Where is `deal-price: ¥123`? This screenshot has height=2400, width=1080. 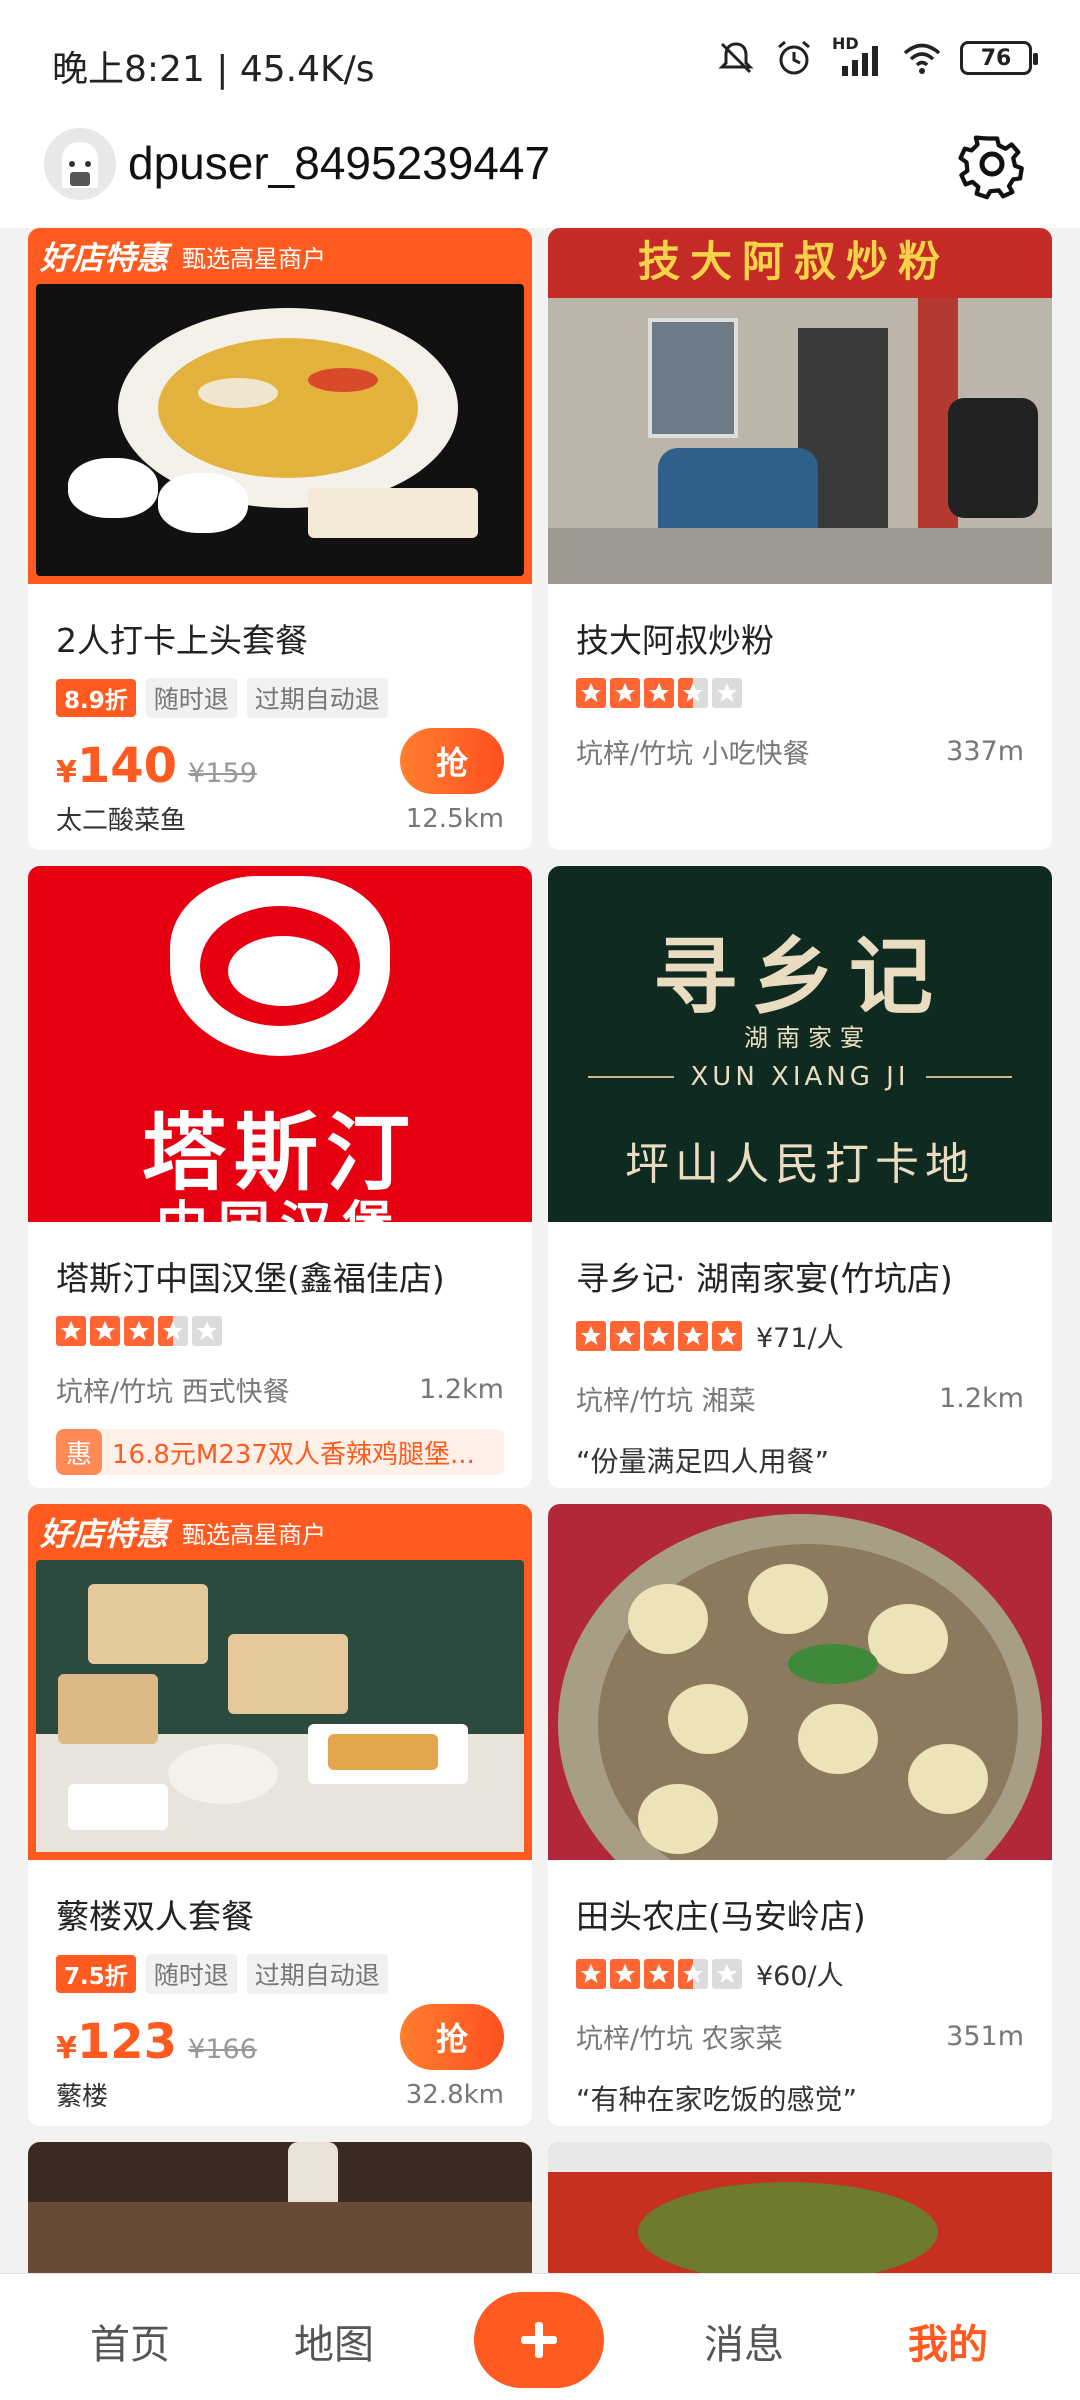 deal-price: ¥123 is located at coordinates (117, 2042).